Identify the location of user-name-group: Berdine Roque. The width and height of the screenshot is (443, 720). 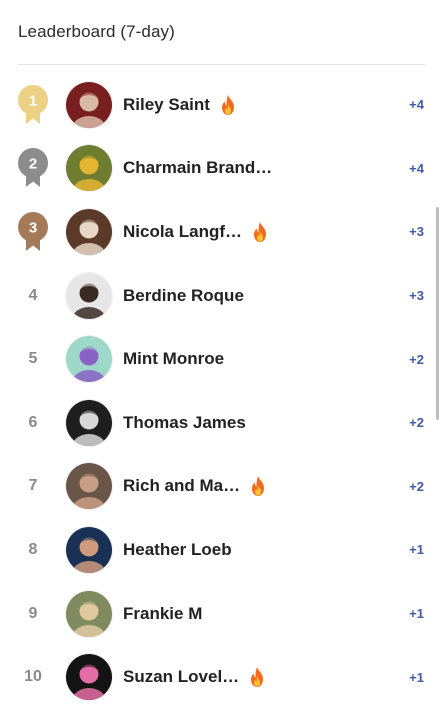
(183, 296).